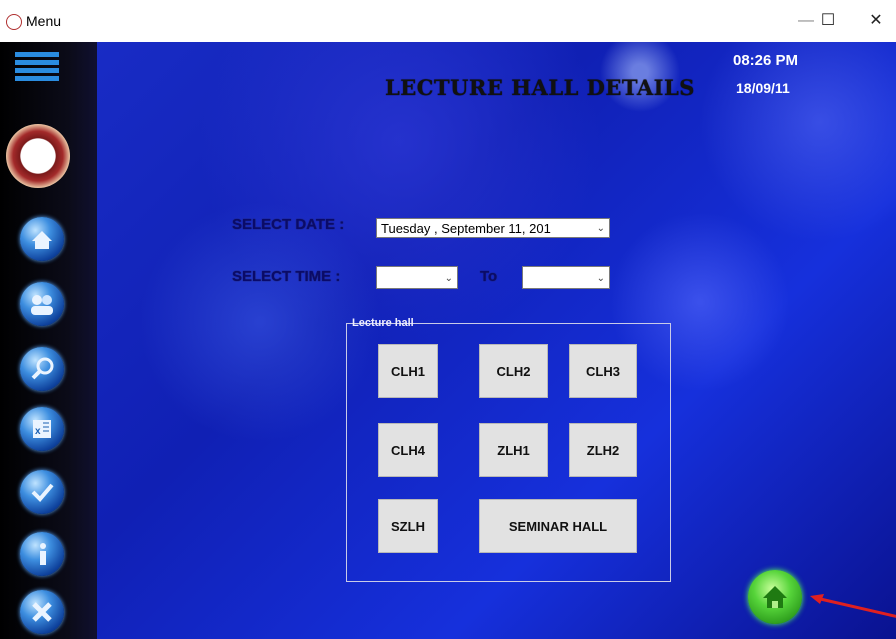 This screenshot has height=639, width=896. I want to click on date-picker-value: Tuesday , September 11, 201, so click(466, 228).